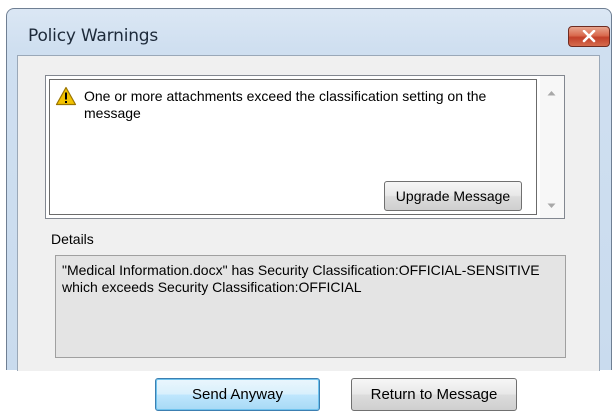 The height and width of the screenshot is (411, 614). What do you see at coordinates (93, 36) in the screenshot?
I see `window-title: Policy Warnings` at bounding box center [93, 36].